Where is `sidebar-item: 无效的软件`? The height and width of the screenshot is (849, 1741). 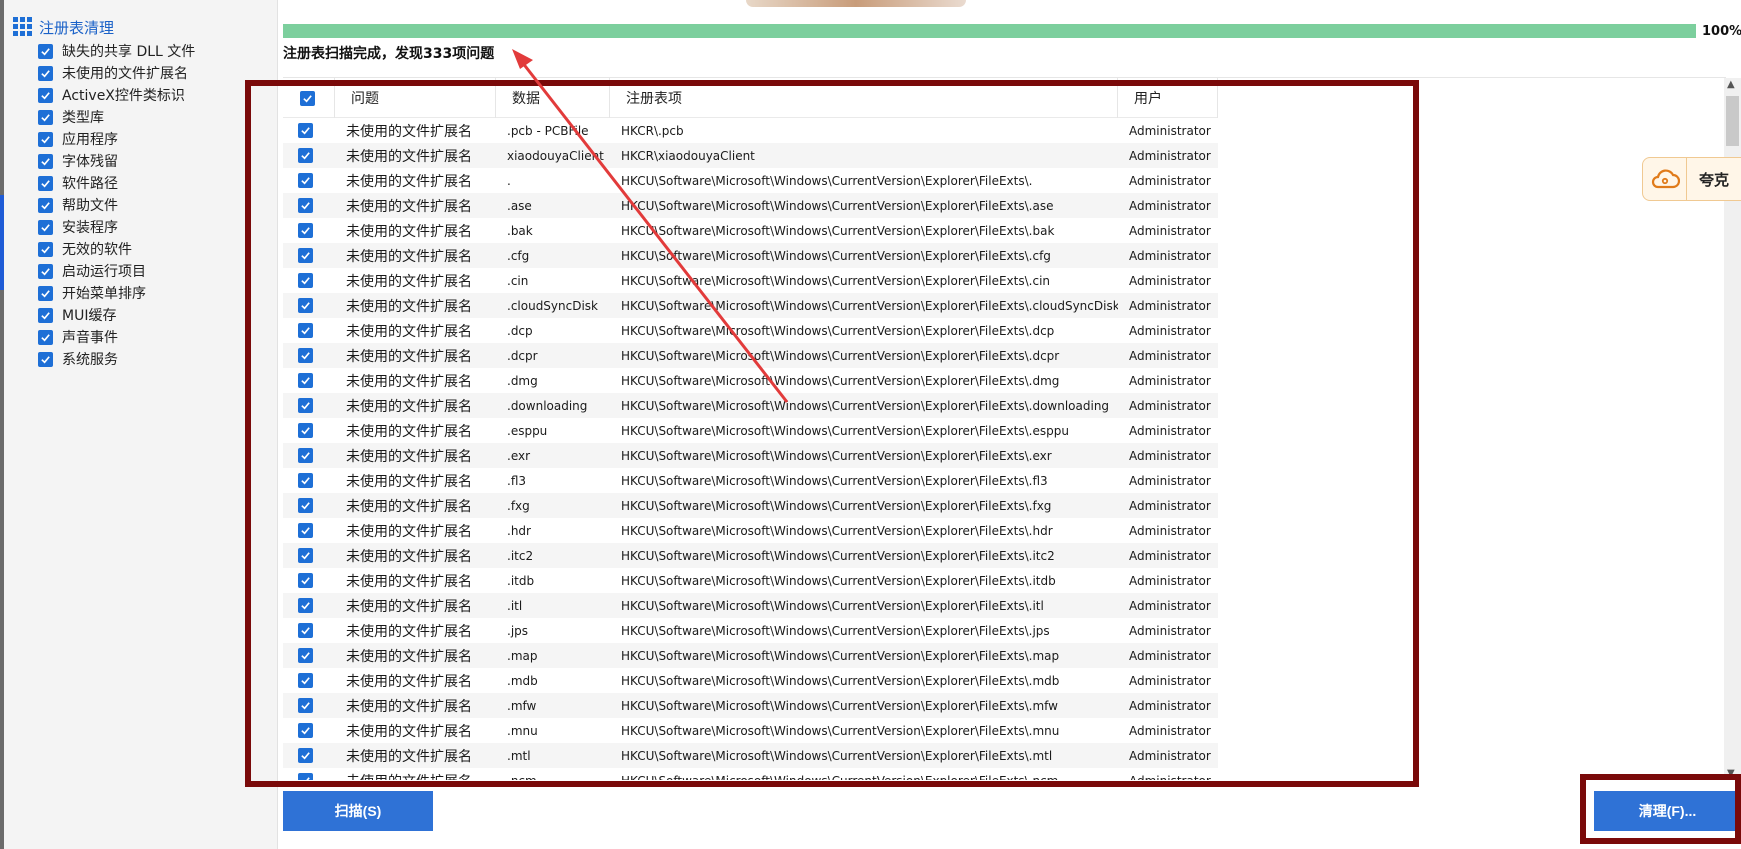
sidebar-item: 无效的软件 is located at coordinates (116, 249).